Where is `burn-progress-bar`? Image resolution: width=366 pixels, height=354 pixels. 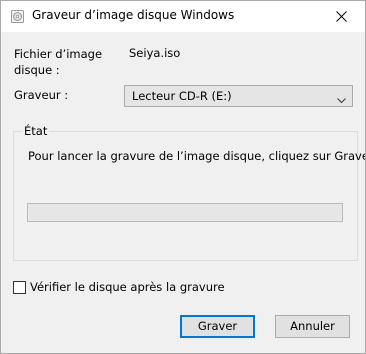
burn-progress-bar is located at coordinates (185, 212).